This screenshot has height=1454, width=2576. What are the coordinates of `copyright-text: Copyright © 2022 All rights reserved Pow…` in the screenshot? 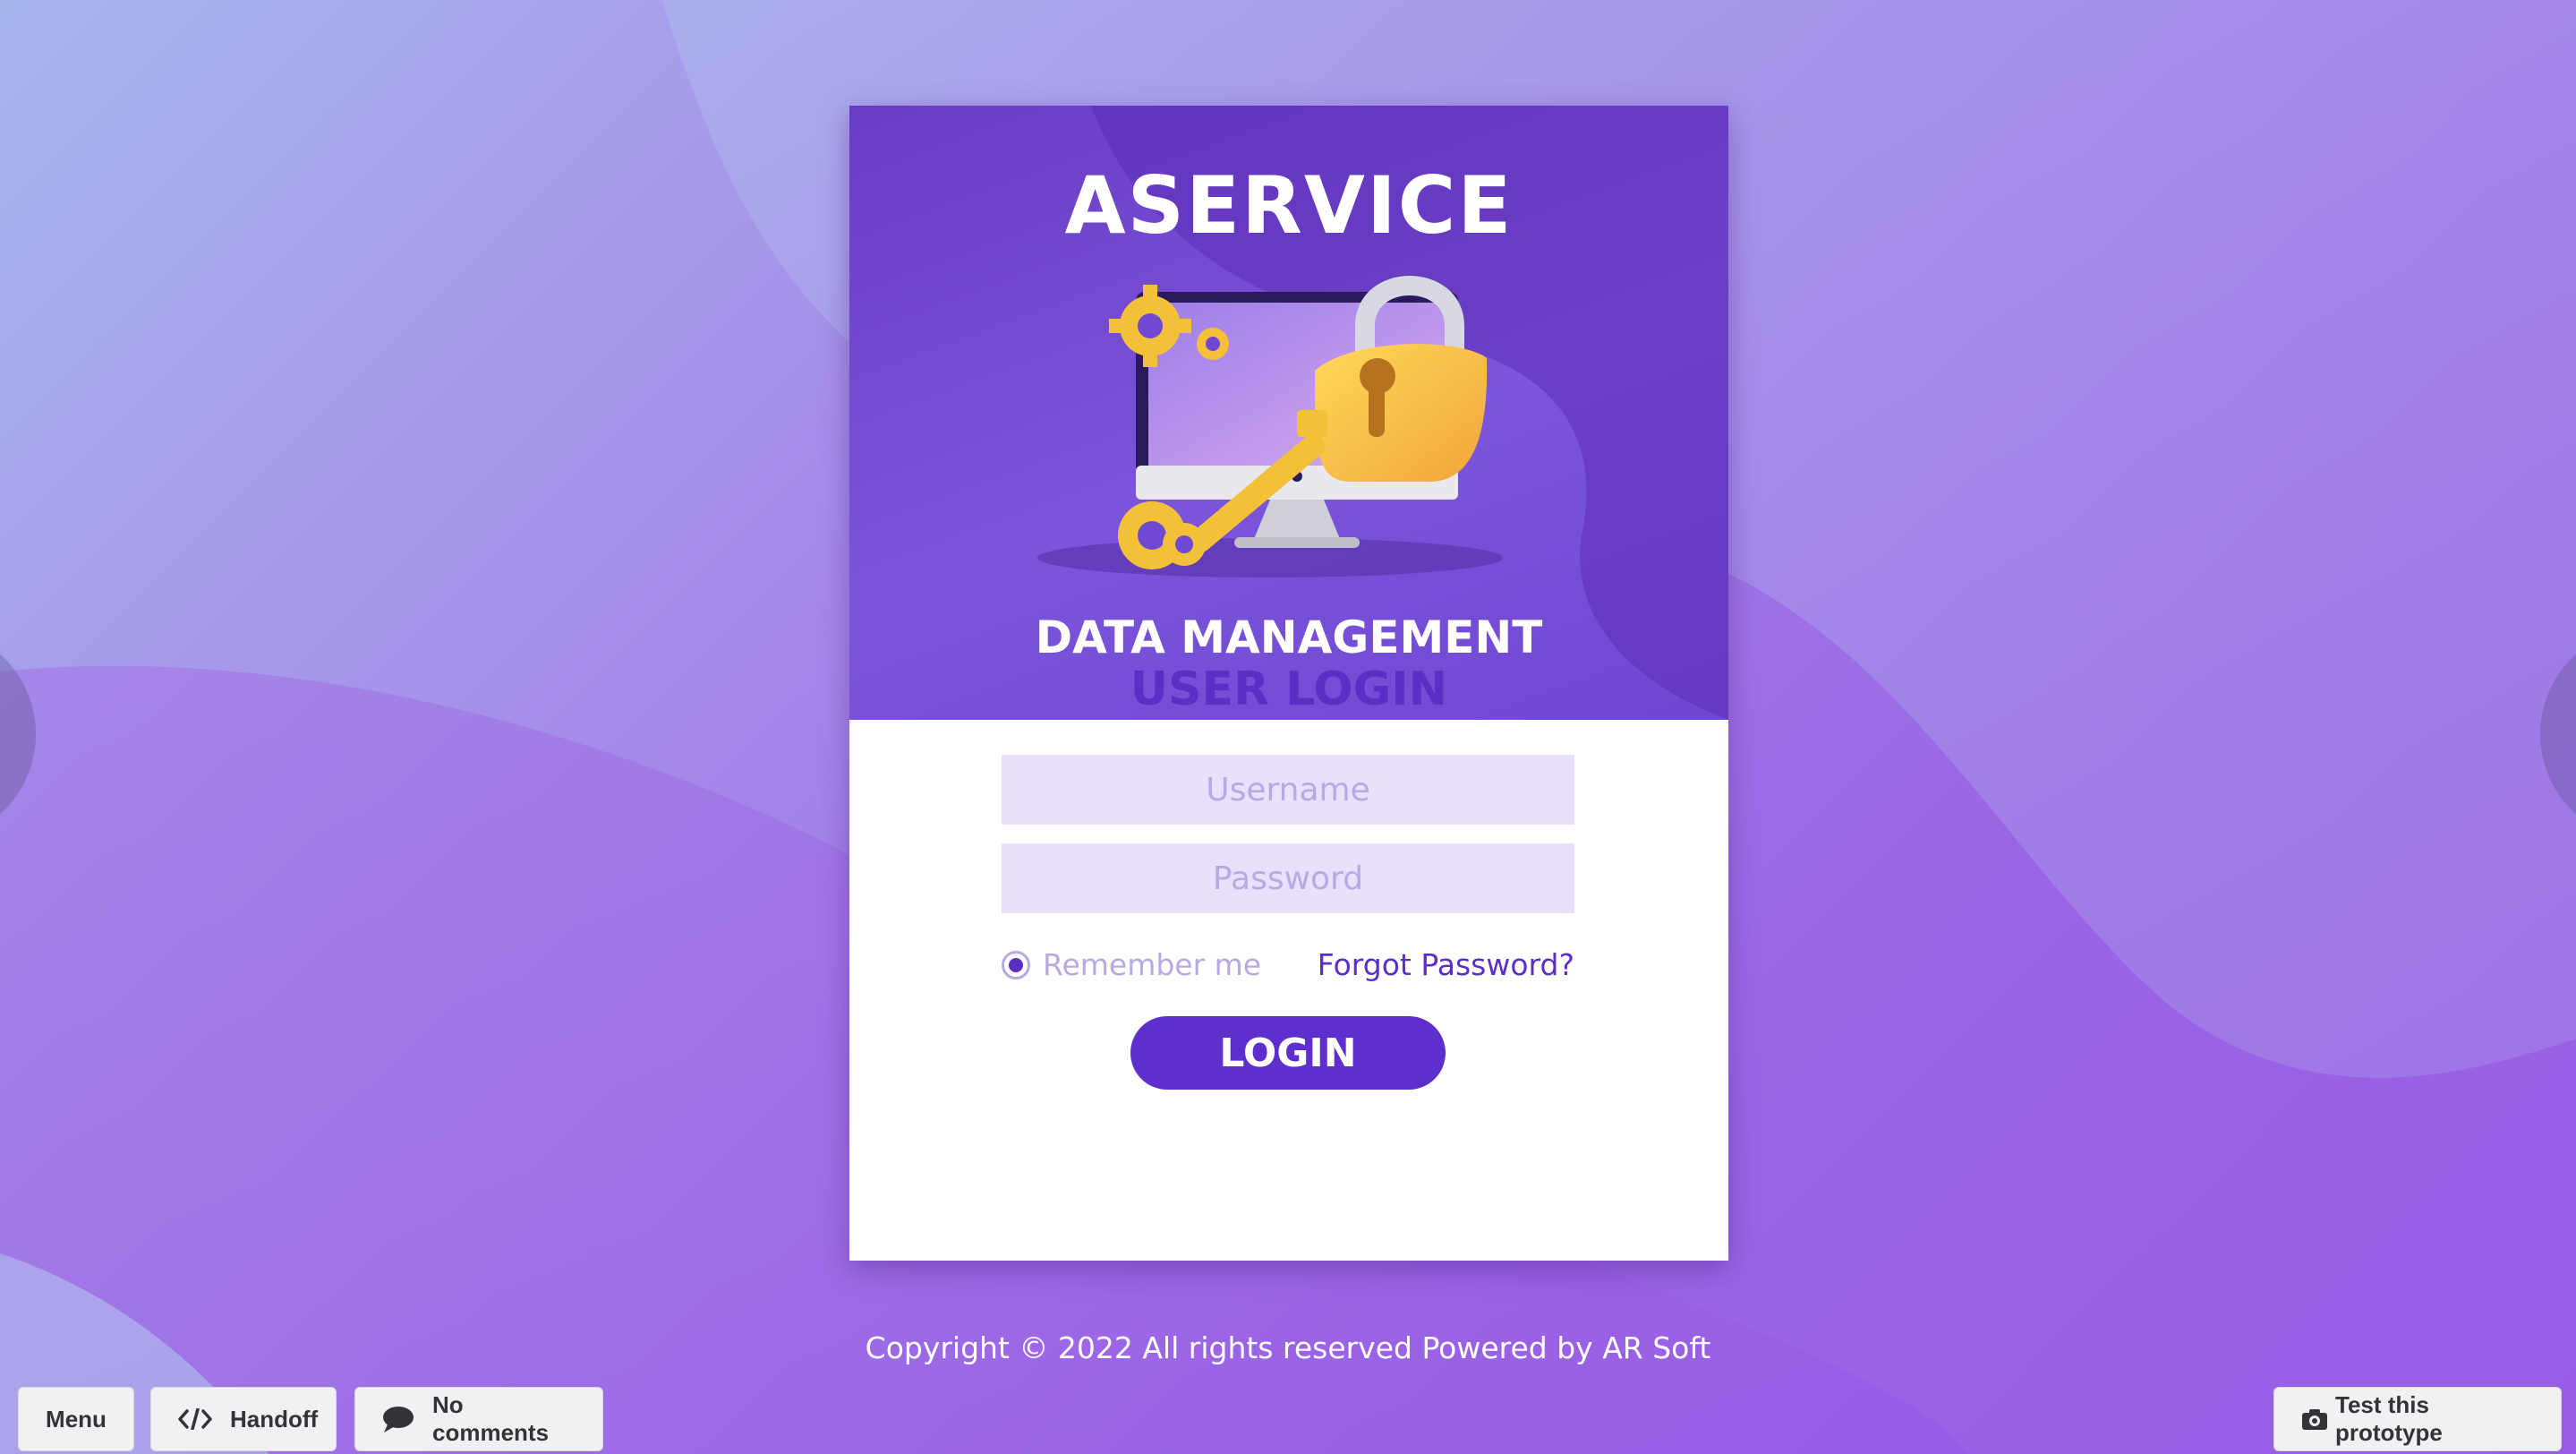 It's located at (1288, 1347).